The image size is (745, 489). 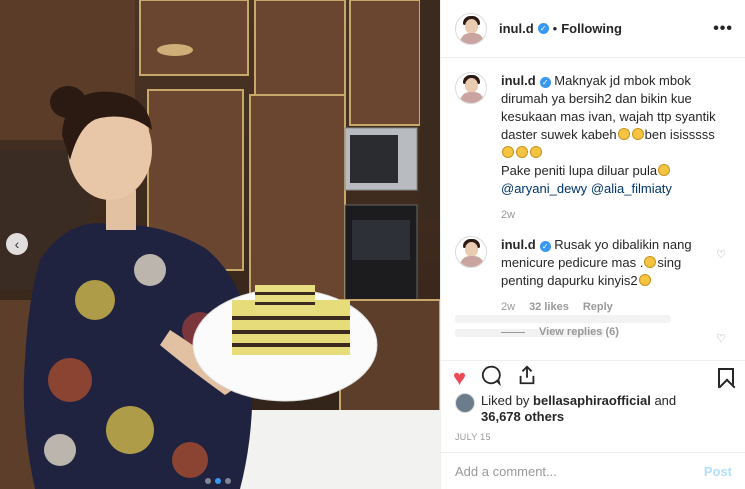 I want to click on post-button: Post, so click(x=718, y=471).